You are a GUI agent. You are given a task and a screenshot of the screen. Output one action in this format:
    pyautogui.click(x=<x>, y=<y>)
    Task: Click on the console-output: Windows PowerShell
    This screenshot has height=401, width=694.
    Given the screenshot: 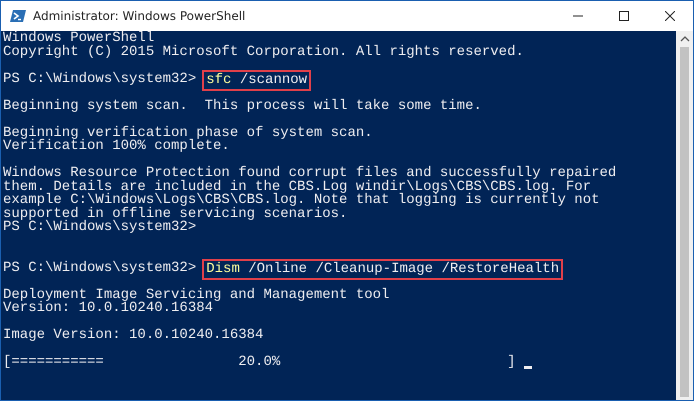 What is the action you would take?
    pyautogui.click(x=78, y=39)
    